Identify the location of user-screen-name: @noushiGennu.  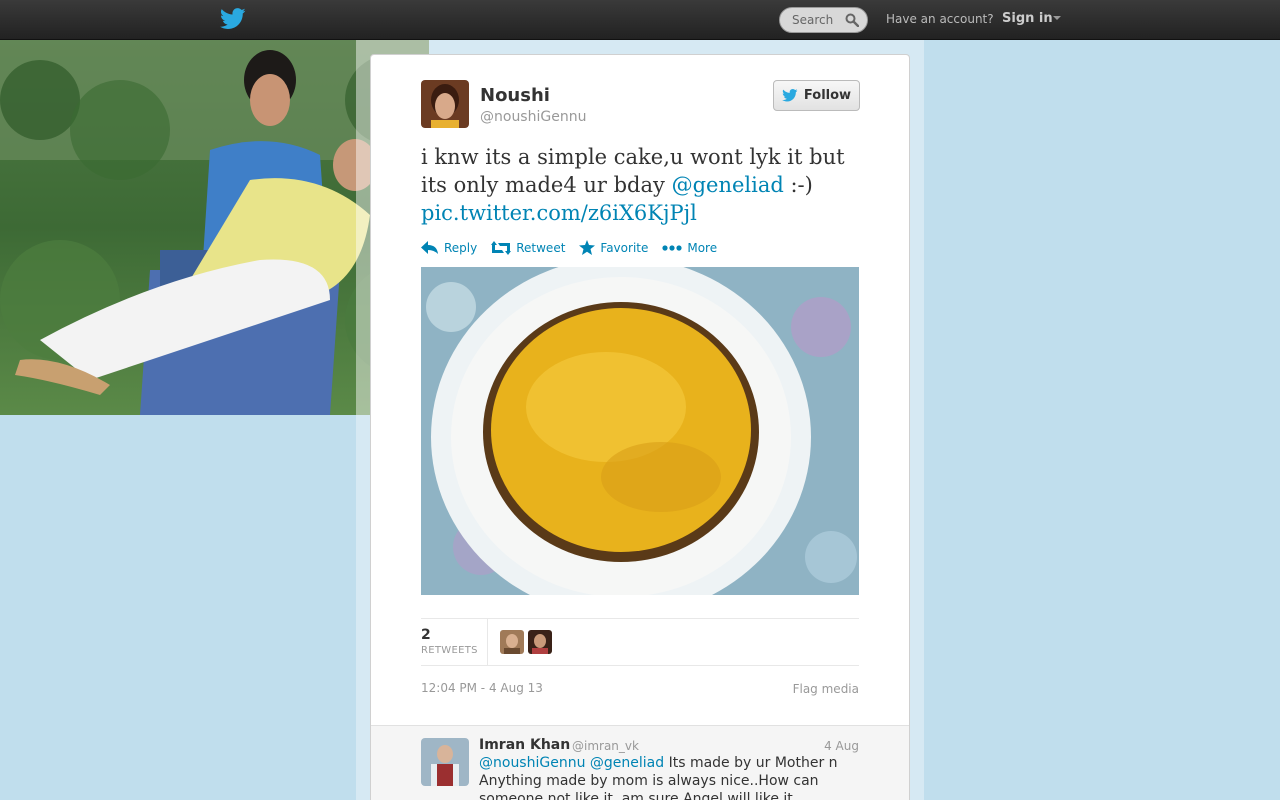
(533, 117).